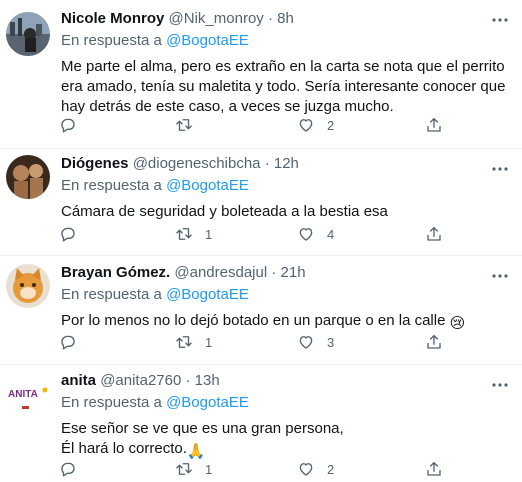 The width and height of the screenshot is (522, 482). What do you see at coordinates (251, 468) in the screenshot?
I see `tweet-actions: 1 2` at bounding box center [251, 468].